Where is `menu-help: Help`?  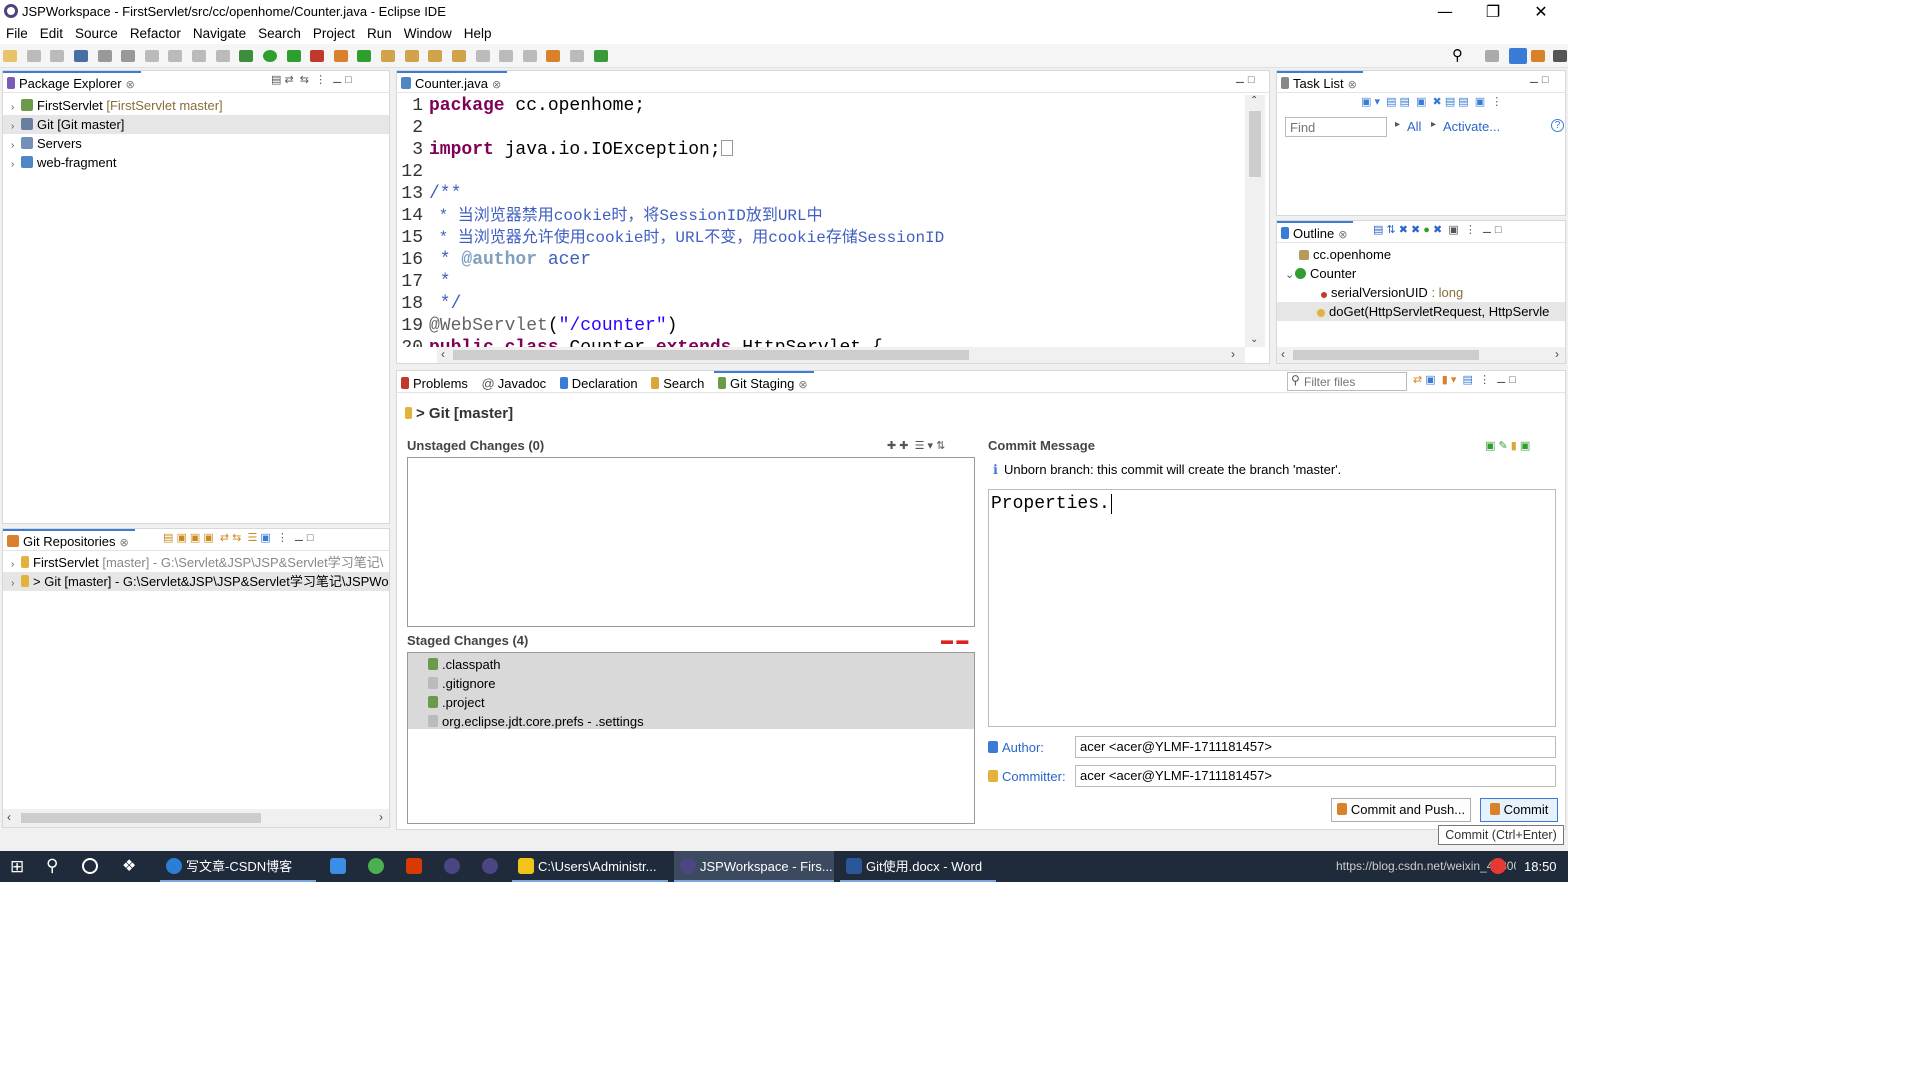
menu-help: Help is located at coordinates (478, 32).